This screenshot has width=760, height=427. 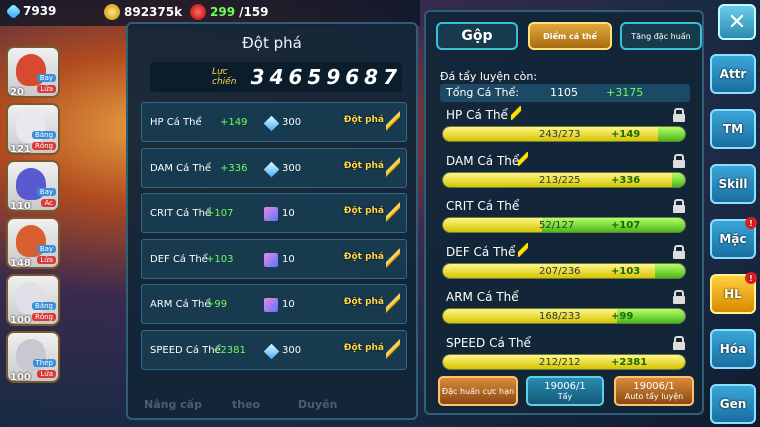 I want to click on side-menu-tm: TM, so click(x=733, y=129).